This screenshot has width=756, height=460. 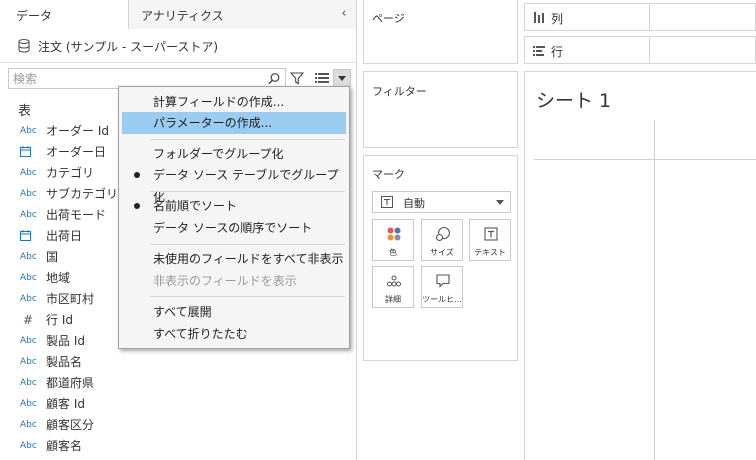 I want to click on columns-shelf: 列, so click(x=640, y=17).